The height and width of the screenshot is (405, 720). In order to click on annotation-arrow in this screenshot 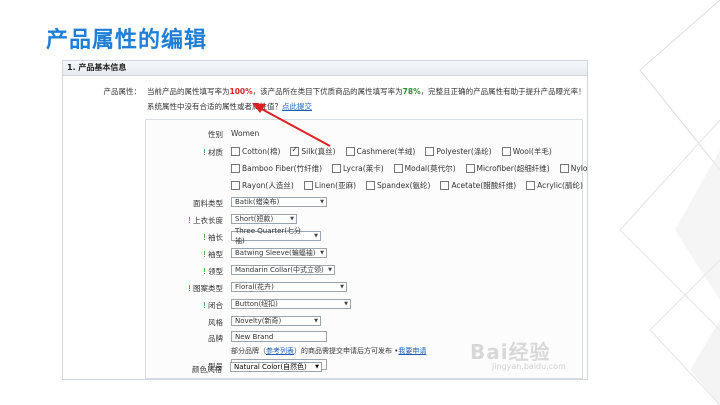, I will do `click(291, 125)`.